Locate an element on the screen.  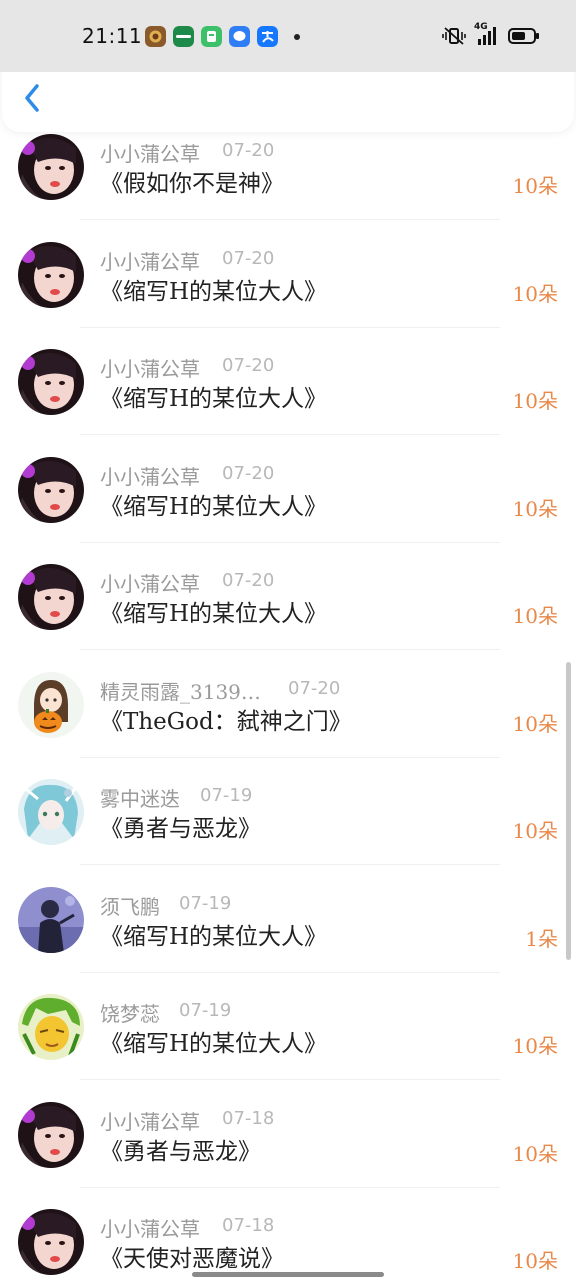
oppo-app-icon is located at coordinates (183, 36).